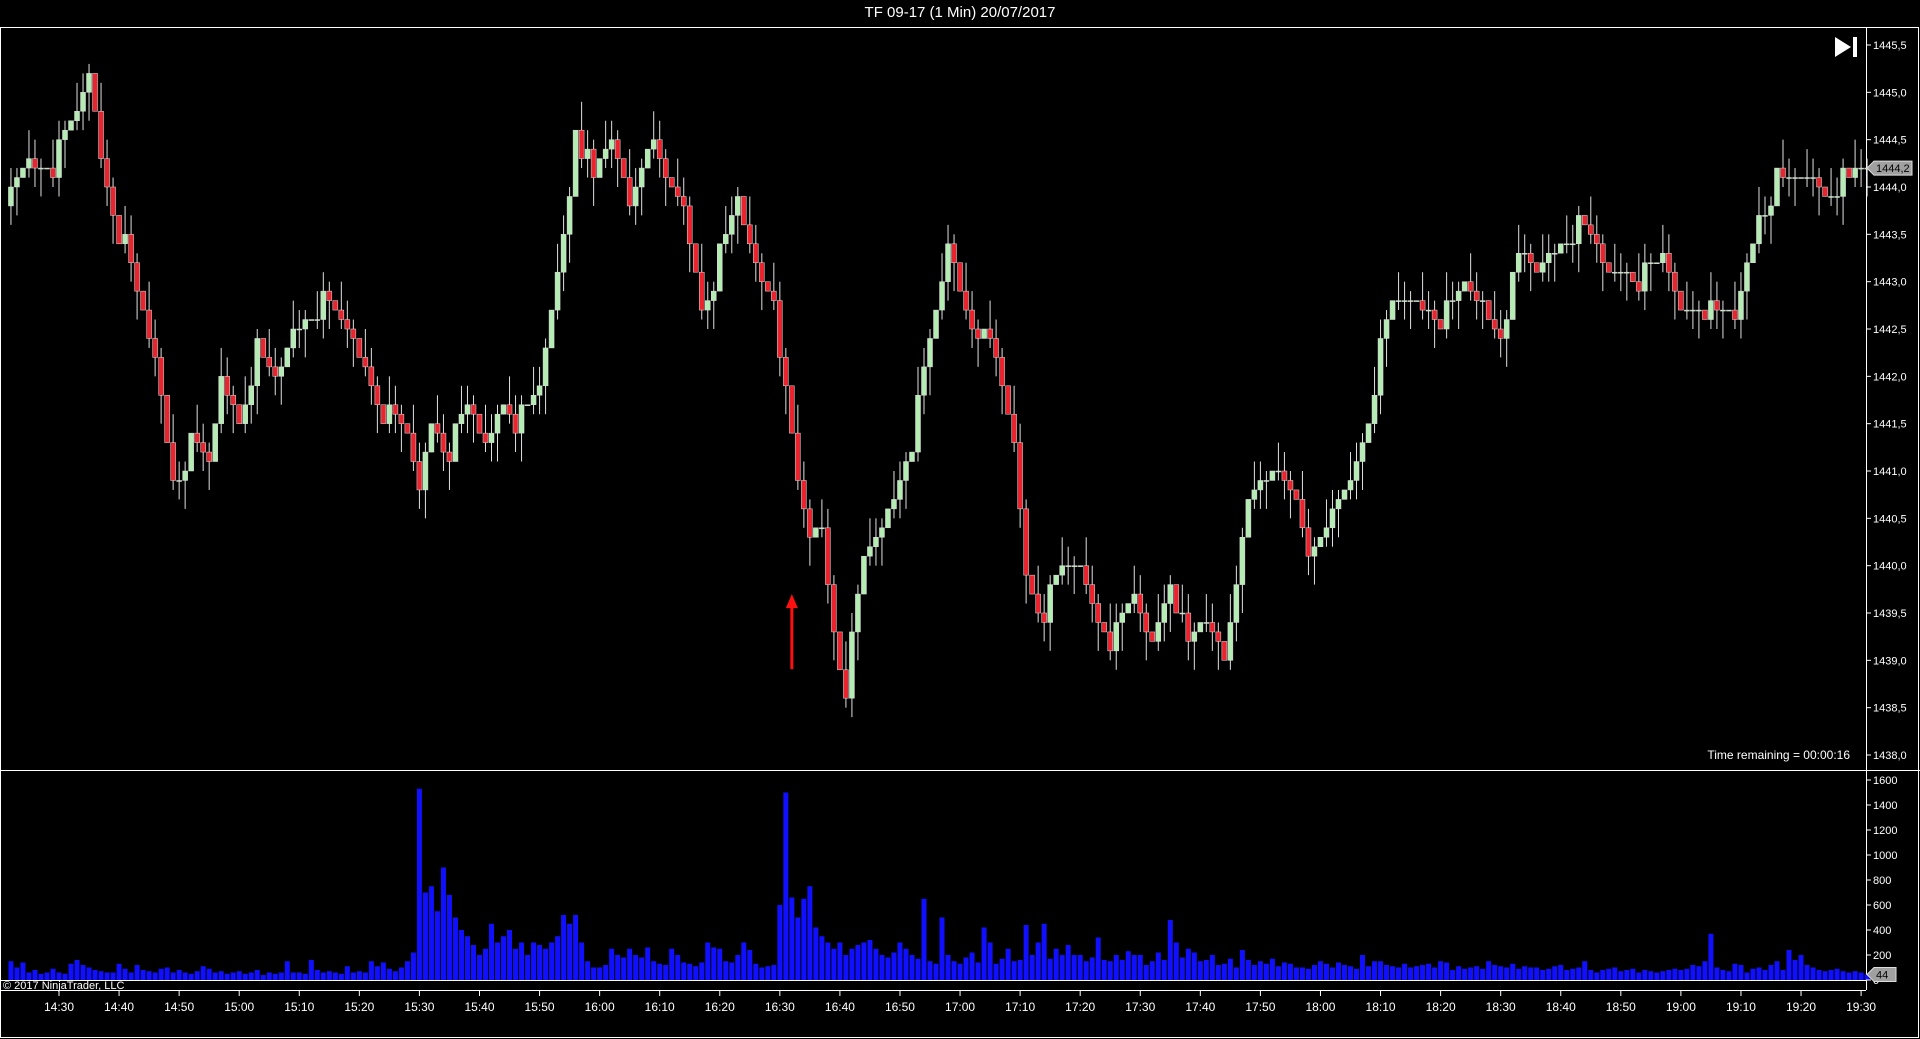 This screenshot has height=1039, width=1920. What do you see at coordinates (1882, 956) in the screenshot?
I see `volume-tick-label: 200` at bounding box center [1882, 956].